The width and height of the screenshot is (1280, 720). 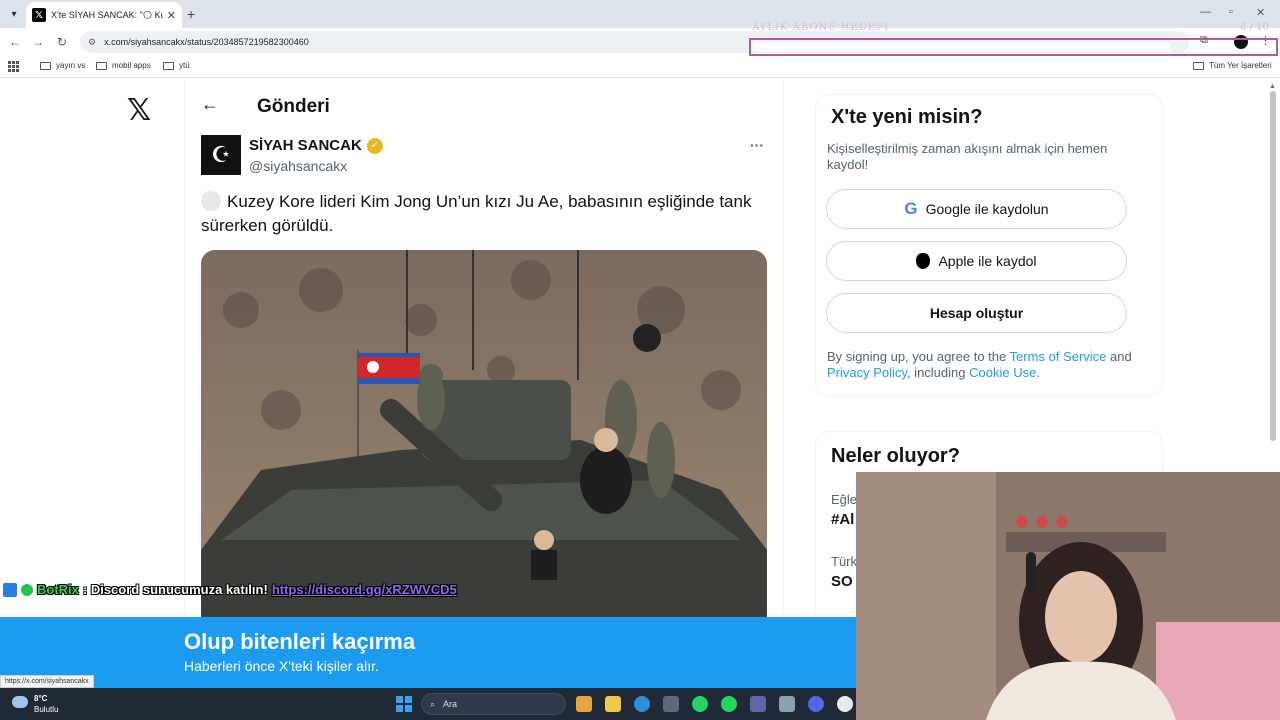 What do you see at coordinates (1272, 86) in the screenshot?
I see `scroll-up-icon: ▲` at bounding box center [1272, 86].